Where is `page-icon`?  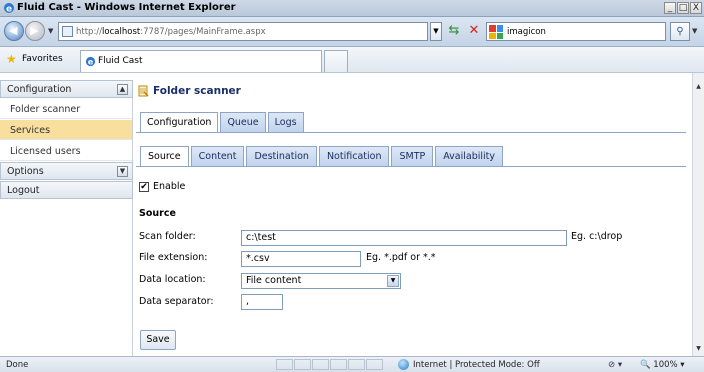 page-icon is located at coordinates (67, 31).